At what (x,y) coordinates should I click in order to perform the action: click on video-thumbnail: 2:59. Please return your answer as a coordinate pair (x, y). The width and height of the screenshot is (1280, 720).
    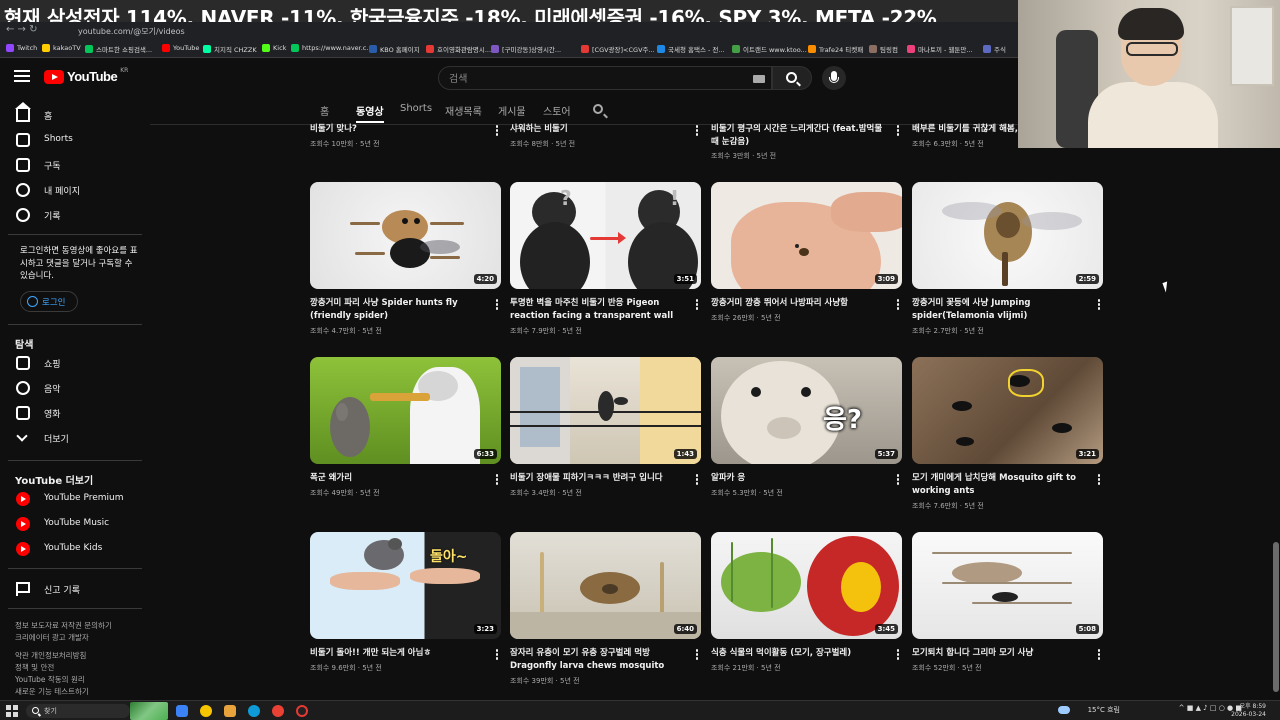
    Looking at the image, I should click on (1007, 235).